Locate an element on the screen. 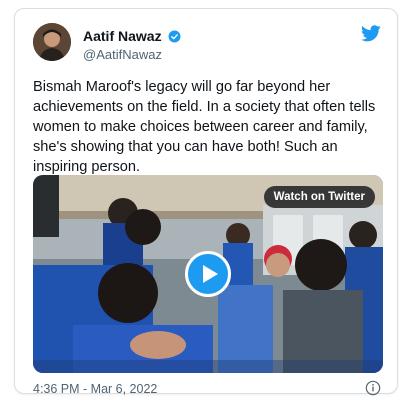  watch-on-twitter-button: Watch on Twitter is located at coordinates (319, 197).